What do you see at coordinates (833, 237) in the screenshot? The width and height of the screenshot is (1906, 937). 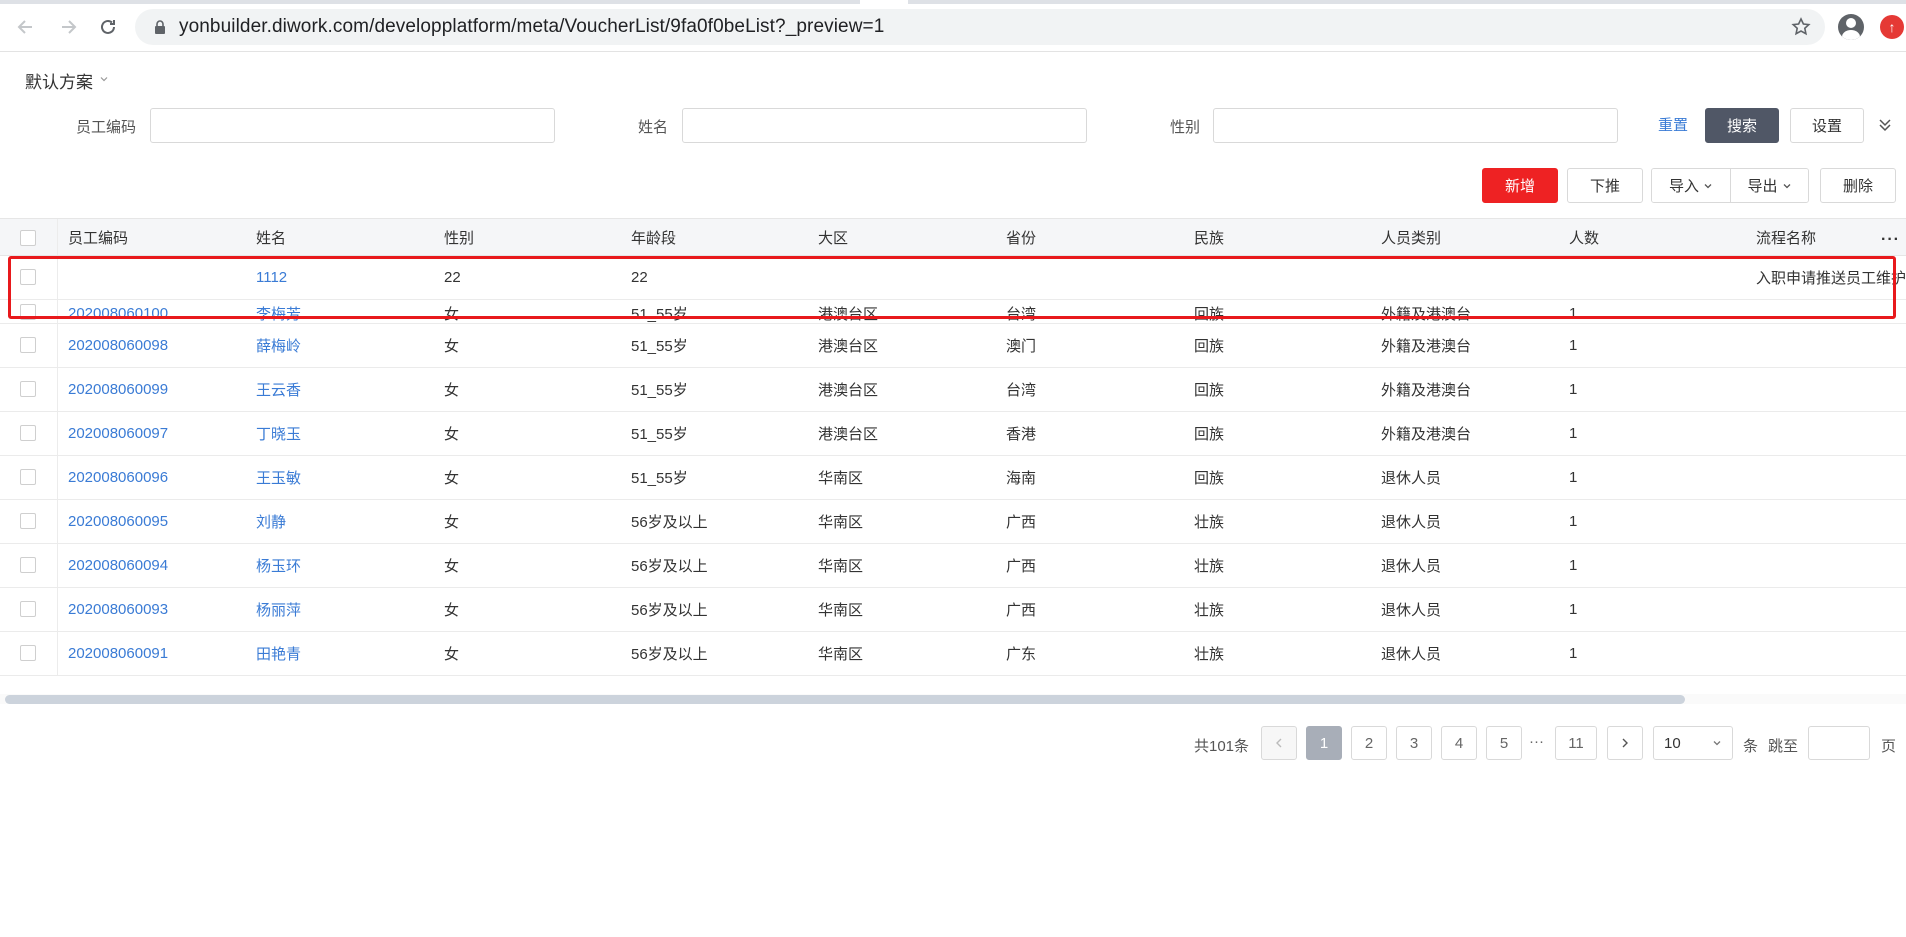 I see `column-header: 大区` at bounding box center [833, 237].